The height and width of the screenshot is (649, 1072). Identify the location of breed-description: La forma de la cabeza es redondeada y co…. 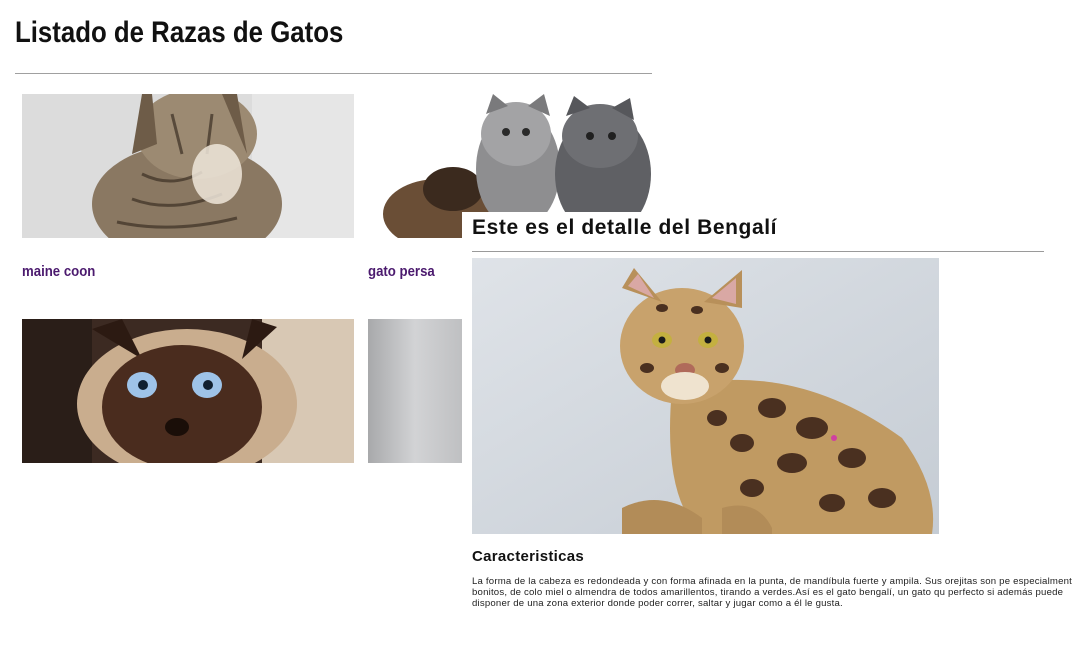
(772, 592).